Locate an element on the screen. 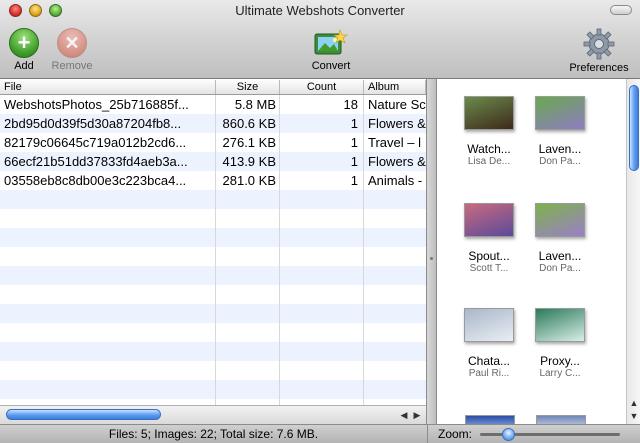  column-header-album: Album is located at coordinates (395, 87).